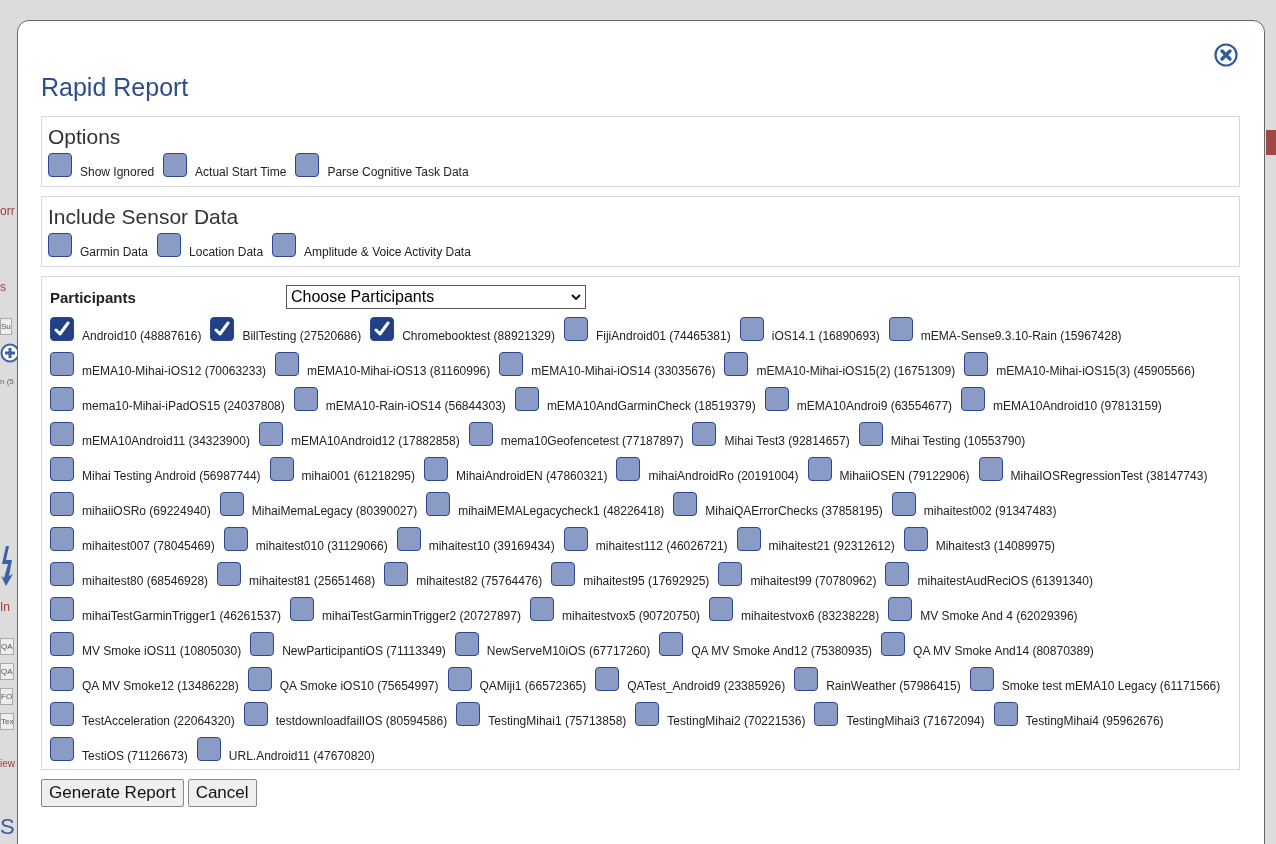  I want to click on checkbox-label: QA Smoke iOS10 (75654997), so click(359, 686).